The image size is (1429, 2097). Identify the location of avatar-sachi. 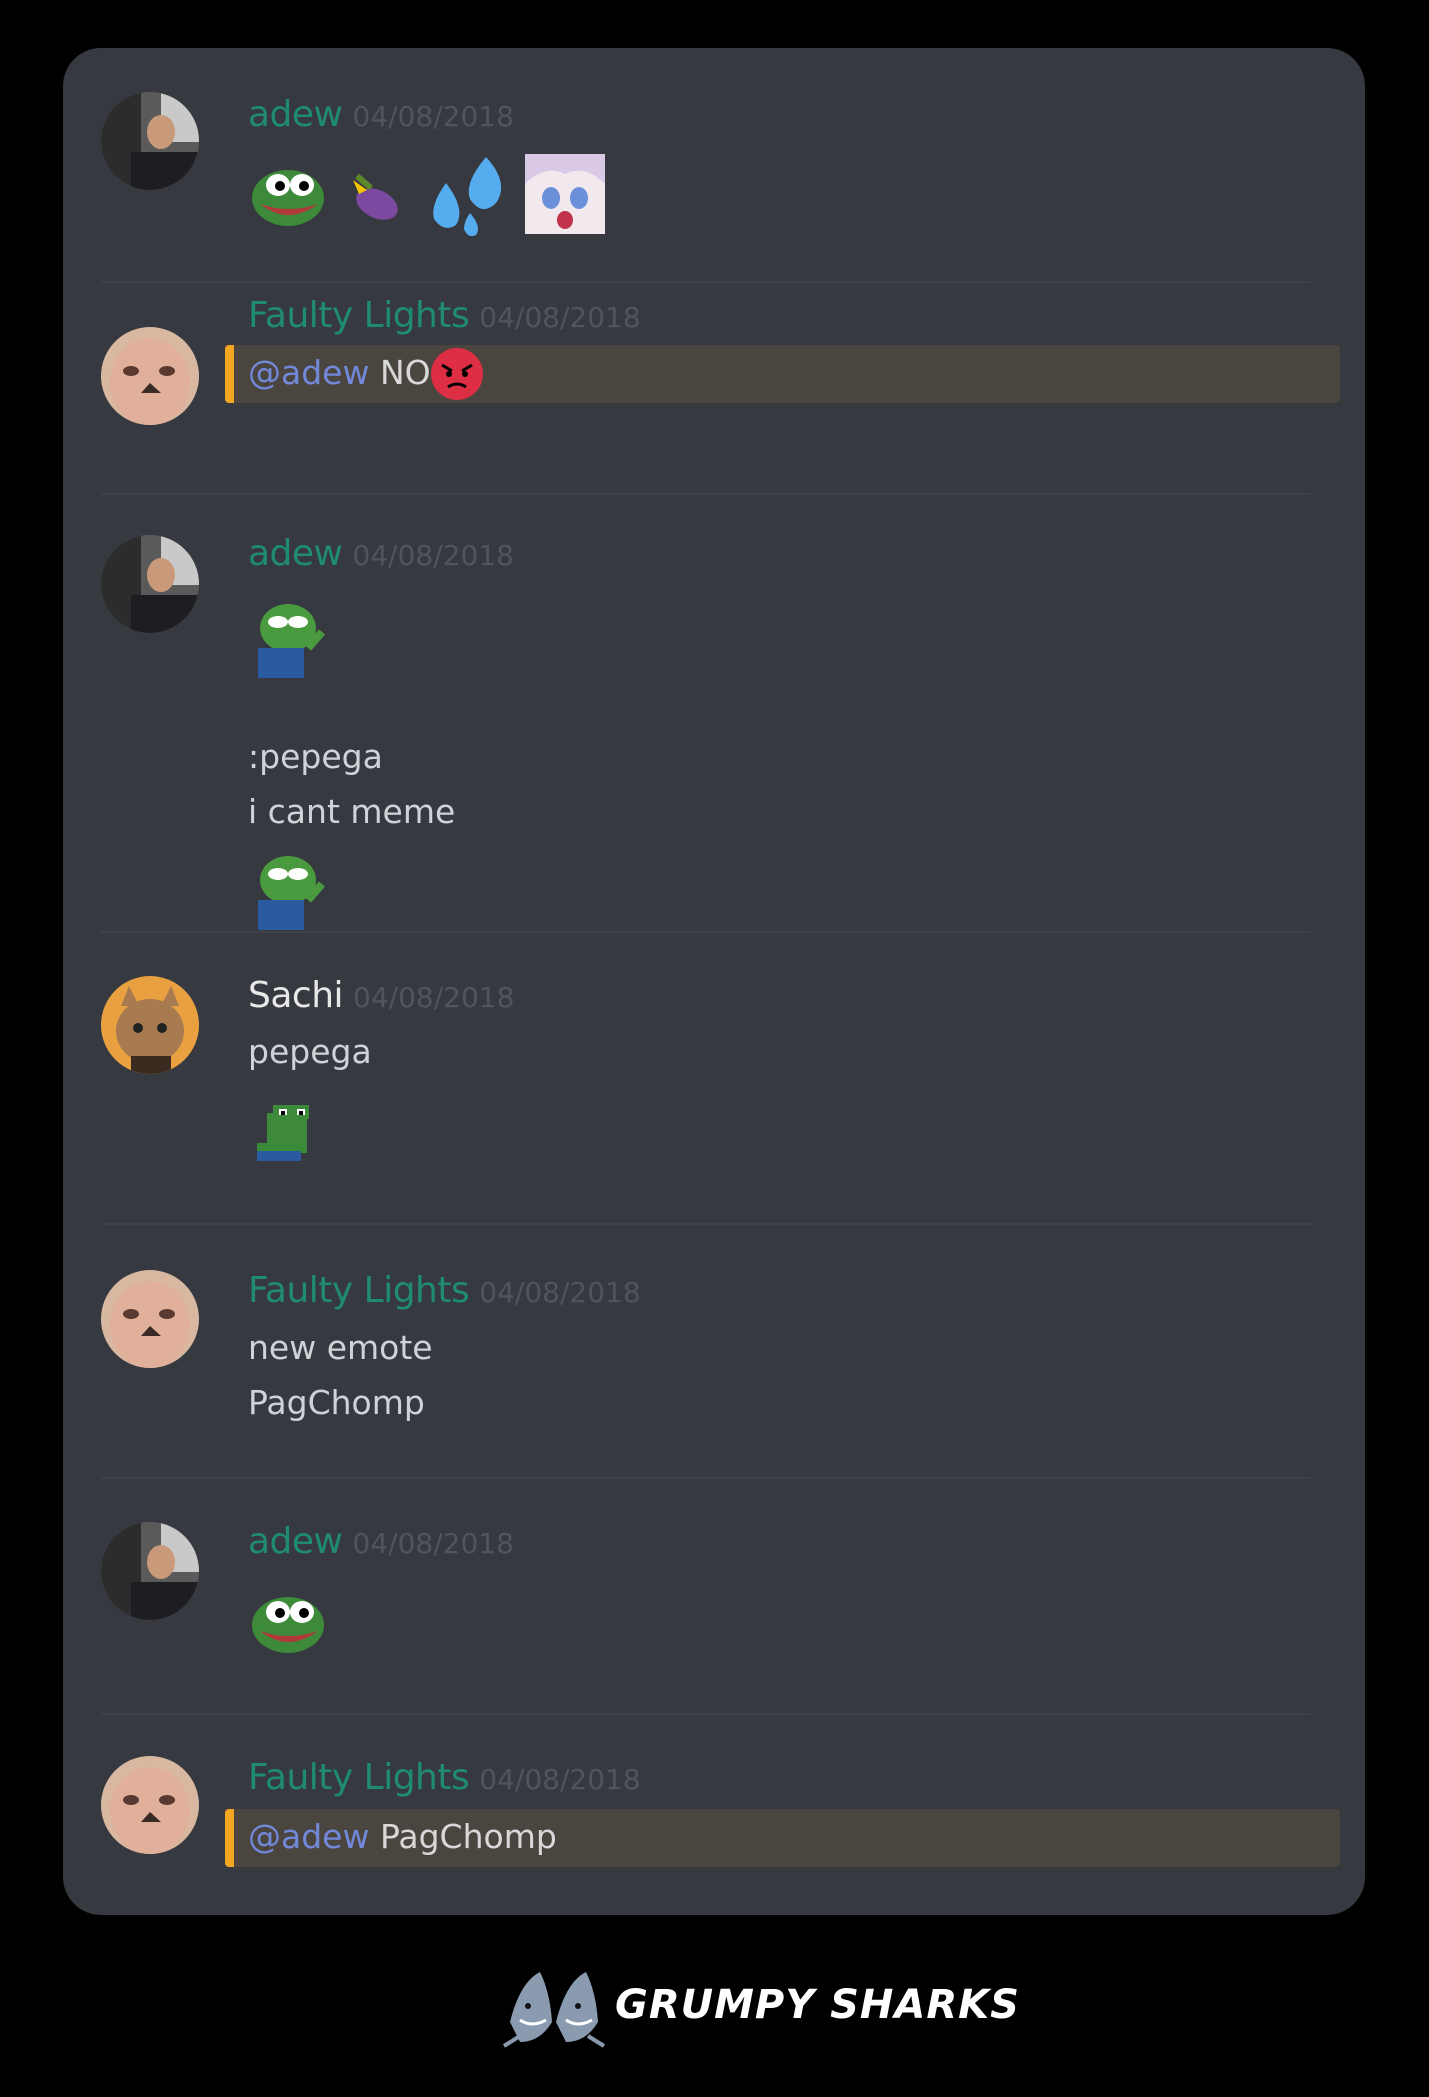
(150, 1025).